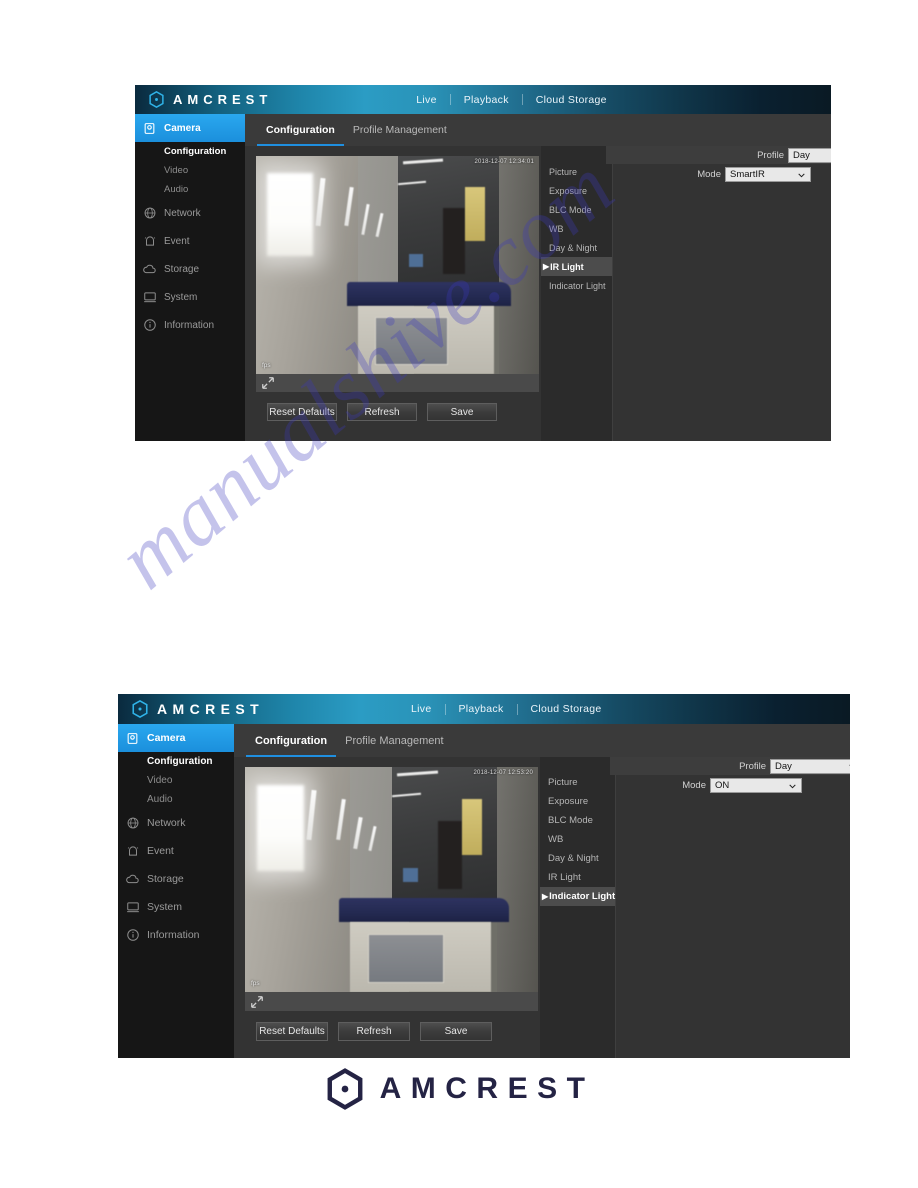 The height and width of the screenshot is (1188, 918). Describe the element at coordinates (756, 785) in the screenshot. I see `mode-select: ON` at that location.